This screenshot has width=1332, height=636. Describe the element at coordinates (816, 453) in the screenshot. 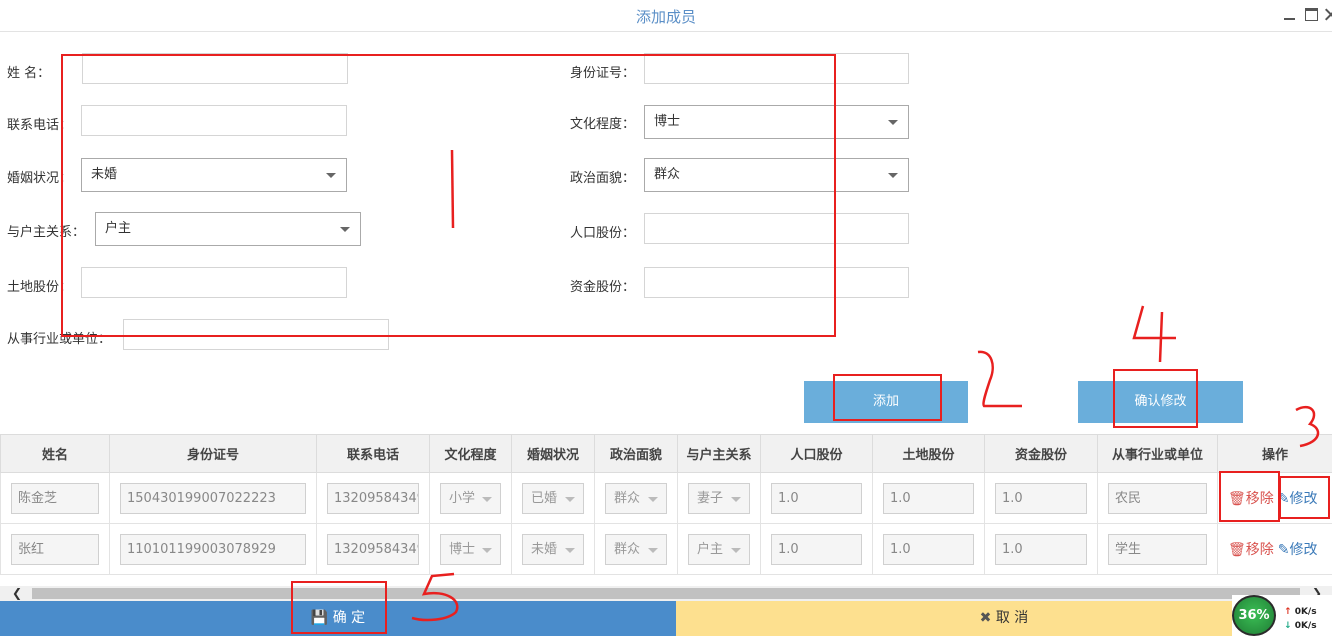

I see `column-header: 人口股份` at that location.